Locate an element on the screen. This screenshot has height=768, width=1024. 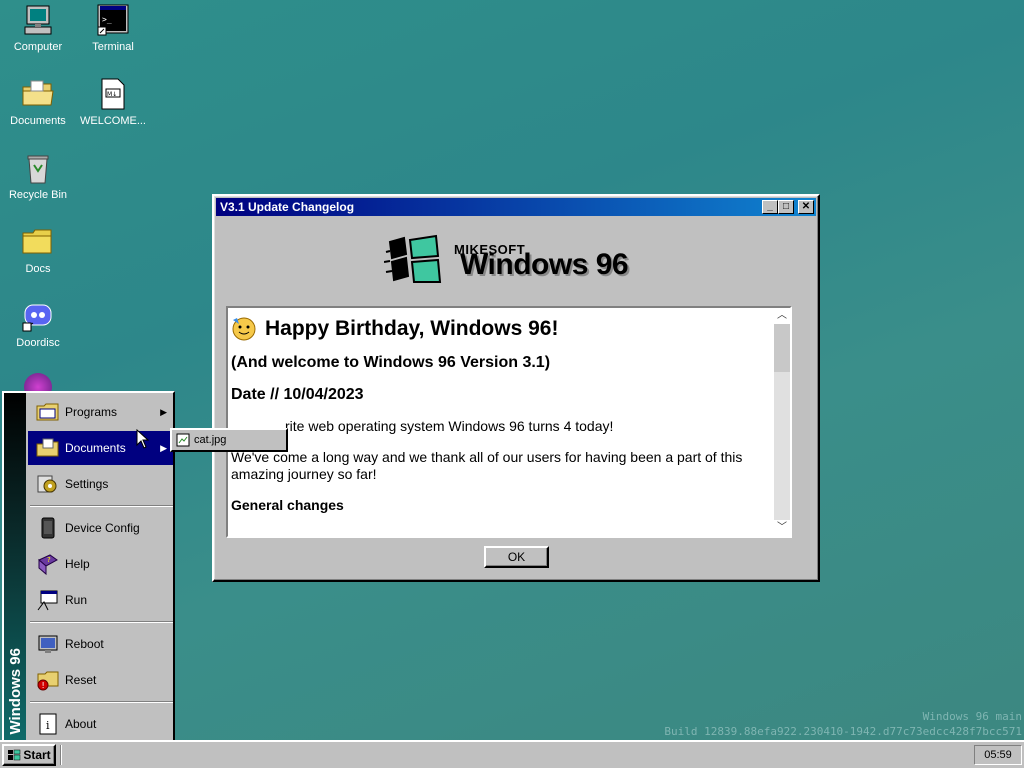
start-menu-item-help: ? Help is located at coordinates (100, 564).